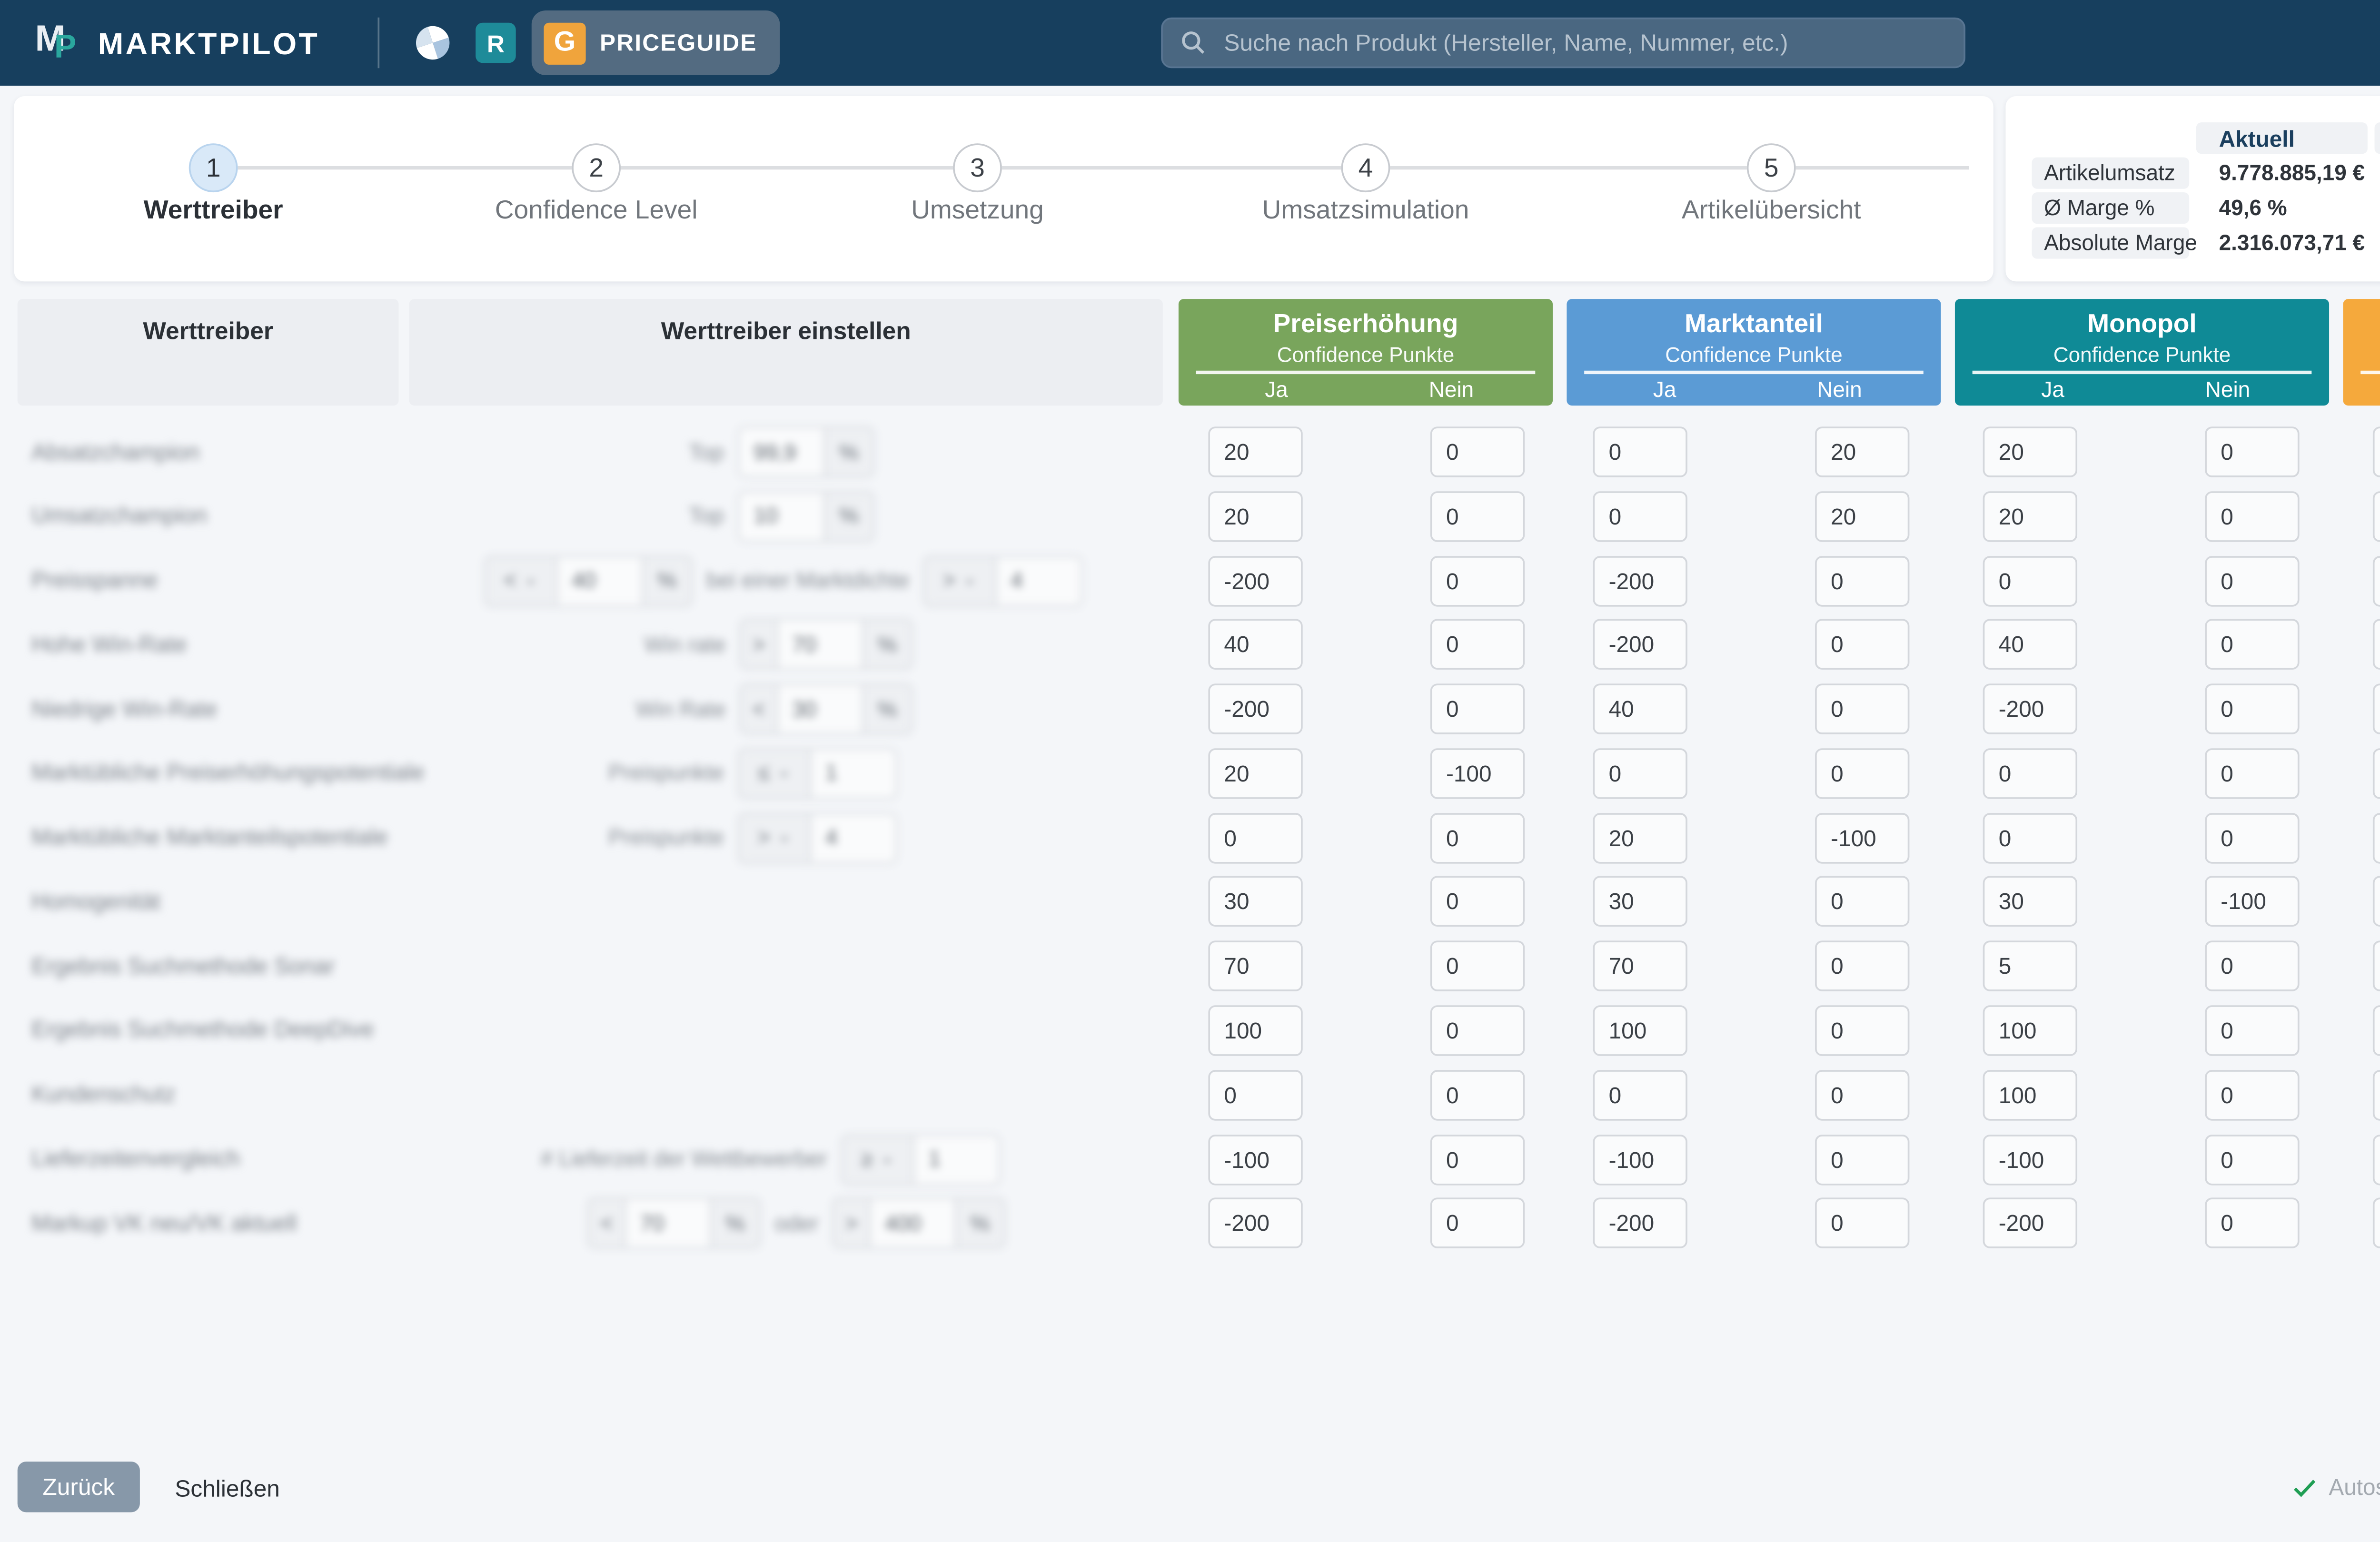  Describe the element at coordinates (1365, 168) in the screenshot. I see `step-4-circle: 4` at that location.